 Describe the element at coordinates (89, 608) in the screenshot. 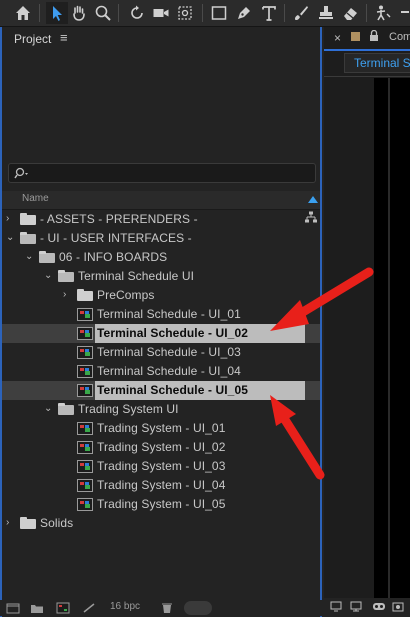

I see `project-settings-icon` at that location.